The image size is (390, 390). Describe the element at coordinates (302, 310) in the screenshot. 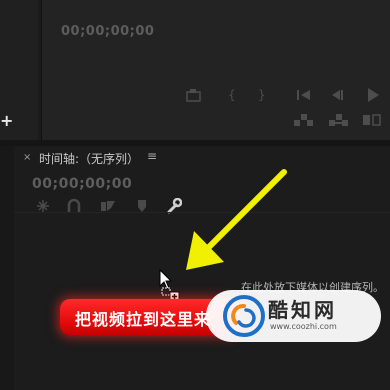

I see `watermark-name: 酷知网` at that location.